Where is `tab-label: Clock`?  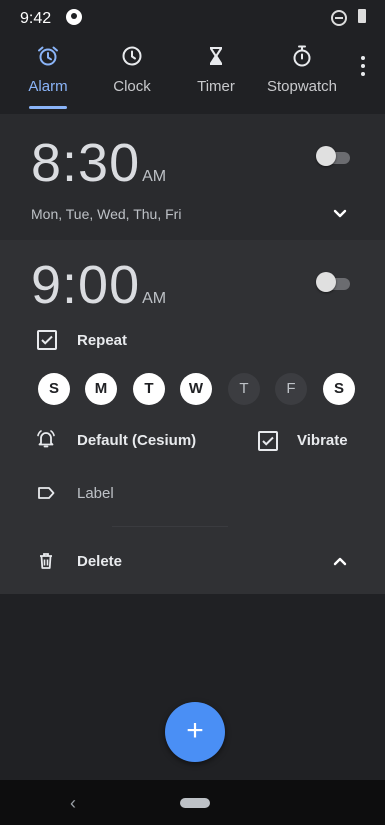 tab-label: Clock is located at coordinates (132, 86).